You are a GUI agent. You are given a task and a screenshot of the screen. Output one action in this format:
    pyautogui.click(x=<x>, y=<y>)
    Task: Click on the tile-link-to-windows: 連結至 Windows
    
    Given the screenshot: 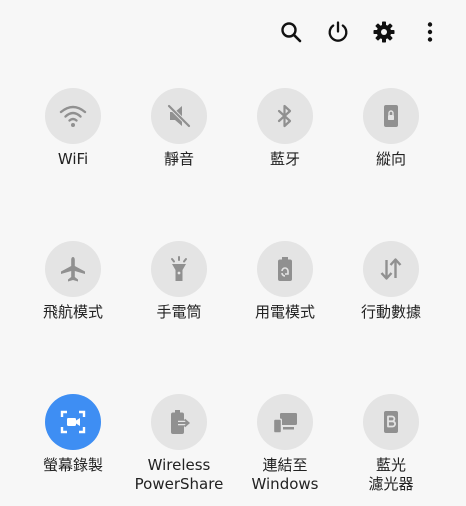 What is the action you would take?
    pyautogui.click(x=285, y=444)
    